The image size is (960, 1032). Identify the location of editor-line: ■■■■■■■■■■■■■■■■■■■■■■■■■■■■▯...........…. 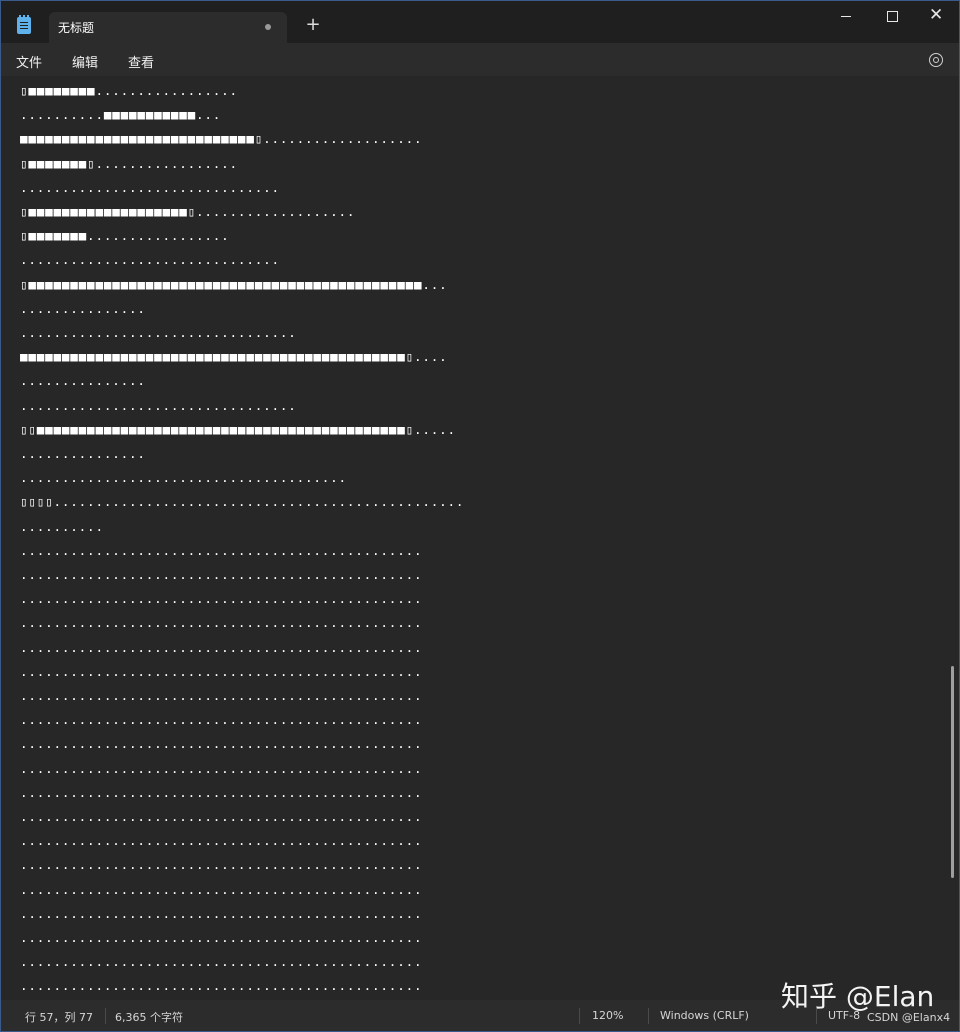
(221, 139).